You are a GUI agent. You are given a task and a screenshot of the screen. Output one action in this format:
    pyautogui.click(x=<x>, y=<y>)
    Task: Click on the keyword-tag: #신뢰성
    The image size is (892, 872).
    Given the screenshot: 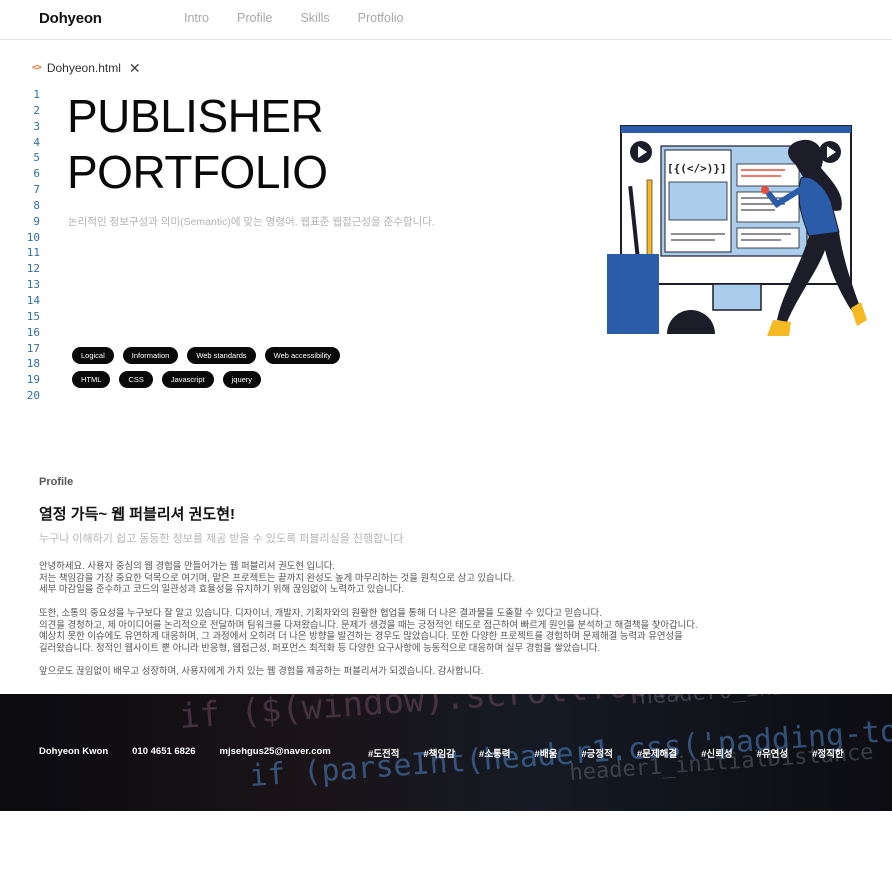 What is the action you would take?
    pyautogui.click(x=717, y=754)
    